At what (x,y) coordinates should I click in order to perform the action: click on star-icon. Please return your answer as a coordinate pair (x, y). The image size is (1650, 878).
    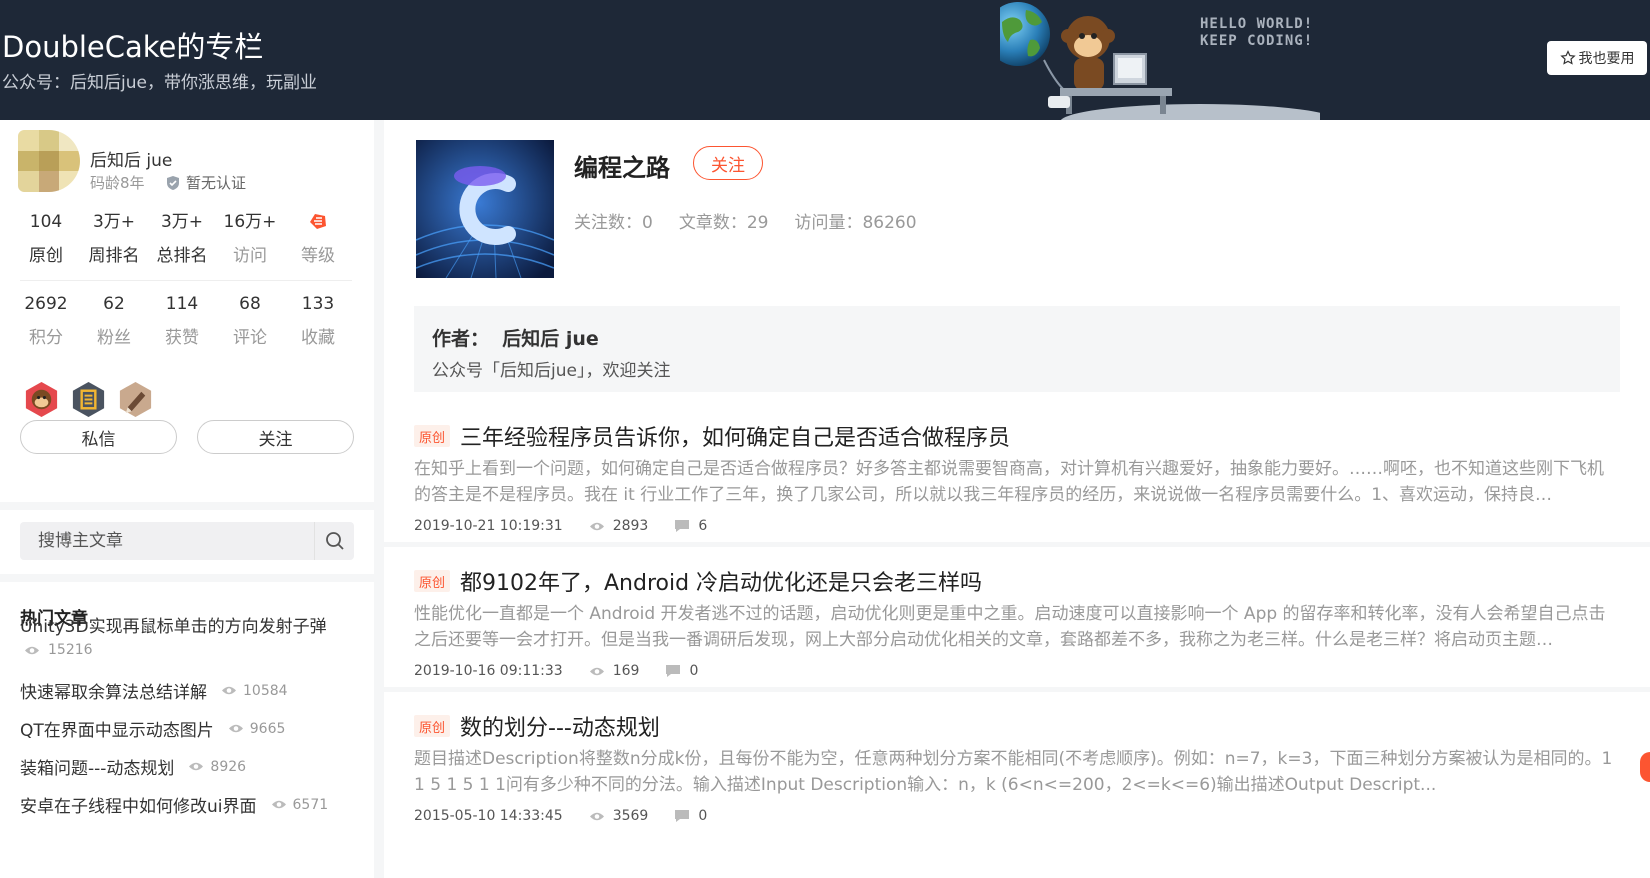
    Looking at the image, I should click on (1567, 57).